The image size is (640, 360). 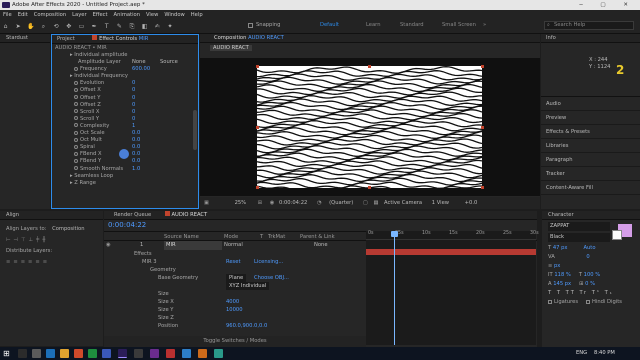 What do you see at coordinates (236, 278) in the screenshot?
I see `property-value: Plane` at bounding box center [236, 278].